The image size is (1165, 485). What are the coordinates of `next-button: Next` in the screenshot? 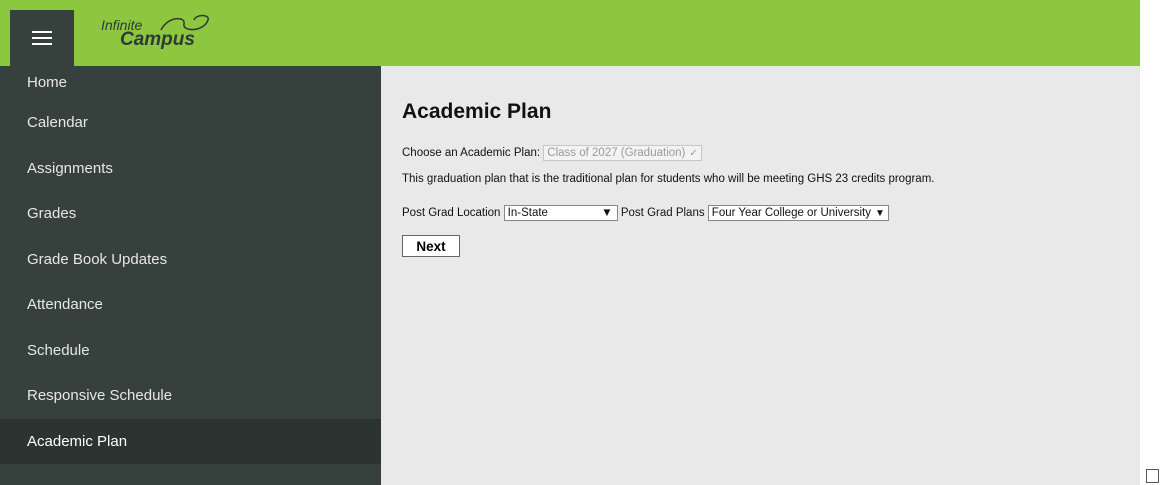 It's located at (431, 246).